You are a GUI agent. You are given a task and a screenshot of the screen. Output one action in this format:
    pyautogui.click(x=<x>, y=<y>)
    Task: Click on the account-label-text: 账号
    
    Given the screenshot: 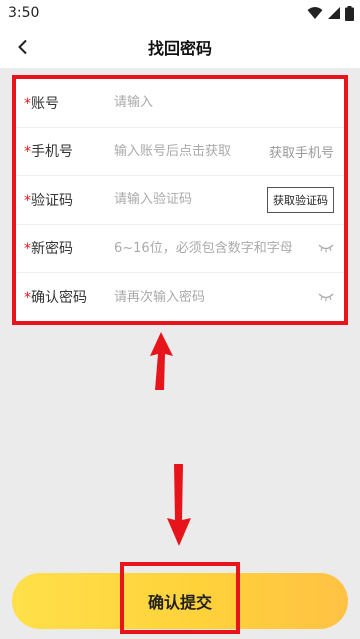 What is the action you would take?
    pyautogui.click(x=45, y=103)
    